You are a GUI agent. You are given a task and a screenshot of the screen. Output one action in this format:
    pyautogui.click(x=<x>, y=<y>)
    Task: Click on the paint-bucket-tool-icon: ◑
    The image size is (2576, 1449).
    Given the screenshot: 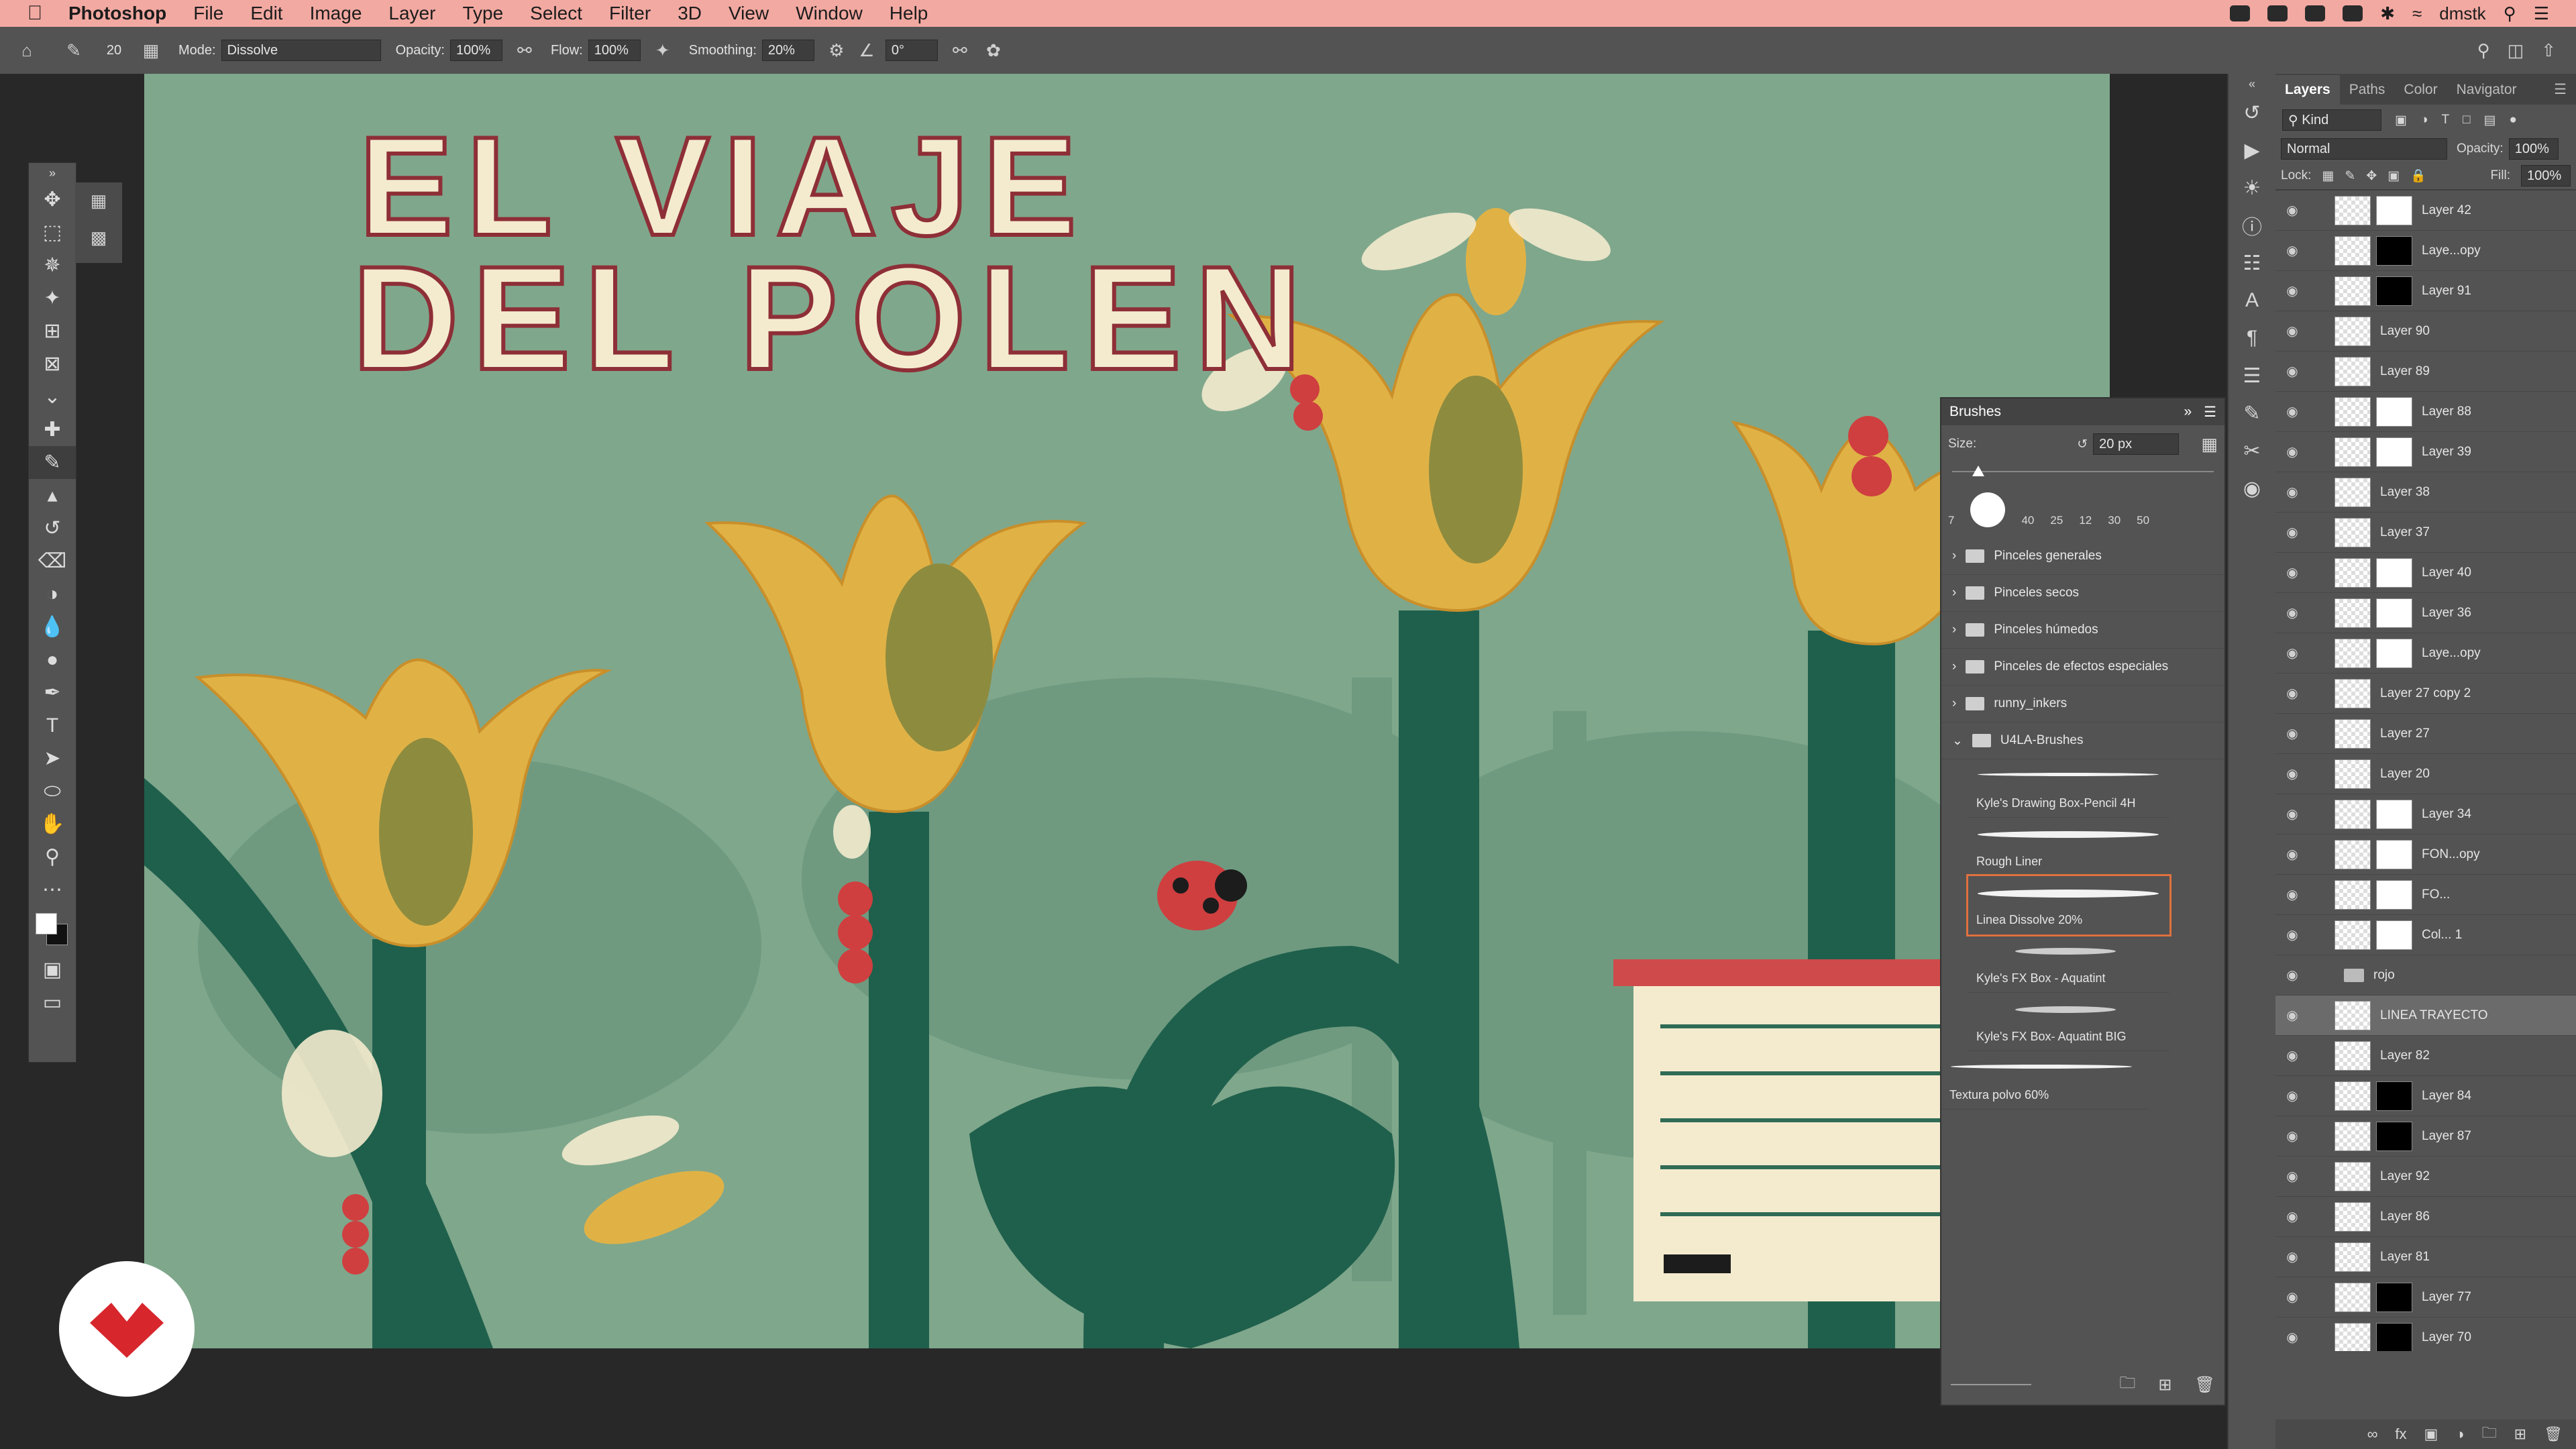 What is the action you would take?
    pyautogui.click(x=52, y=594)
    